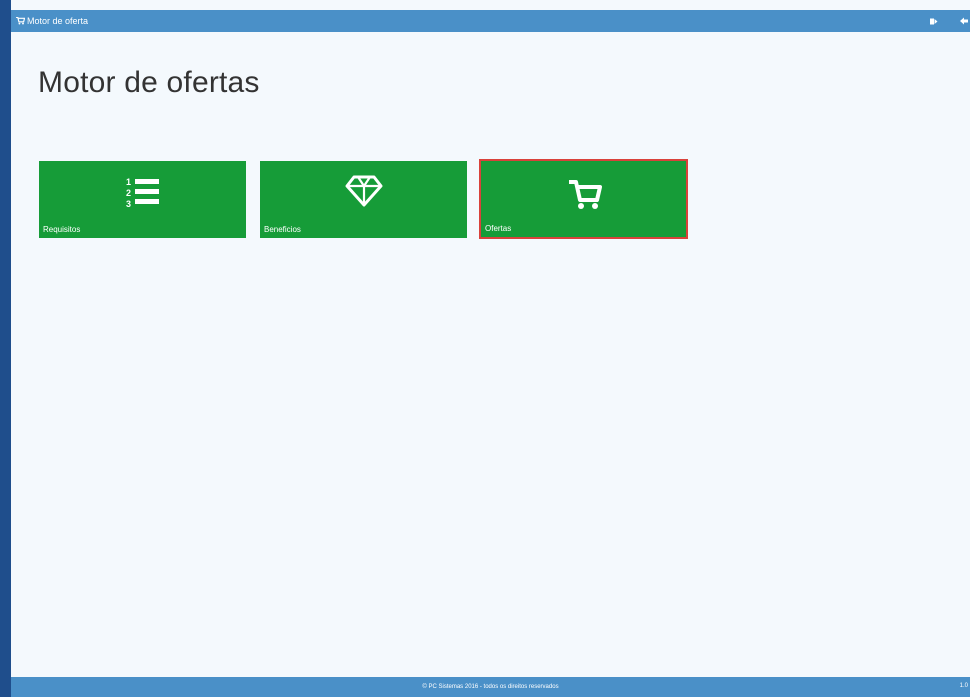 The width and height of the screenshot is (970, 697). I want to click on svg-text: 1, so click(128, 182).